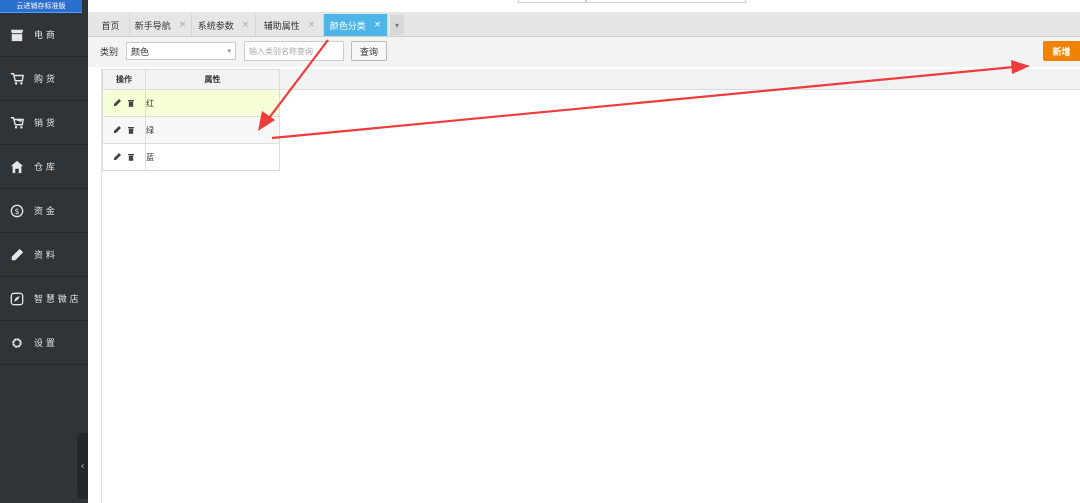 The image size is (1080, 503). I want to click on sidebar-item-label: 设 置, so click(44, 344).